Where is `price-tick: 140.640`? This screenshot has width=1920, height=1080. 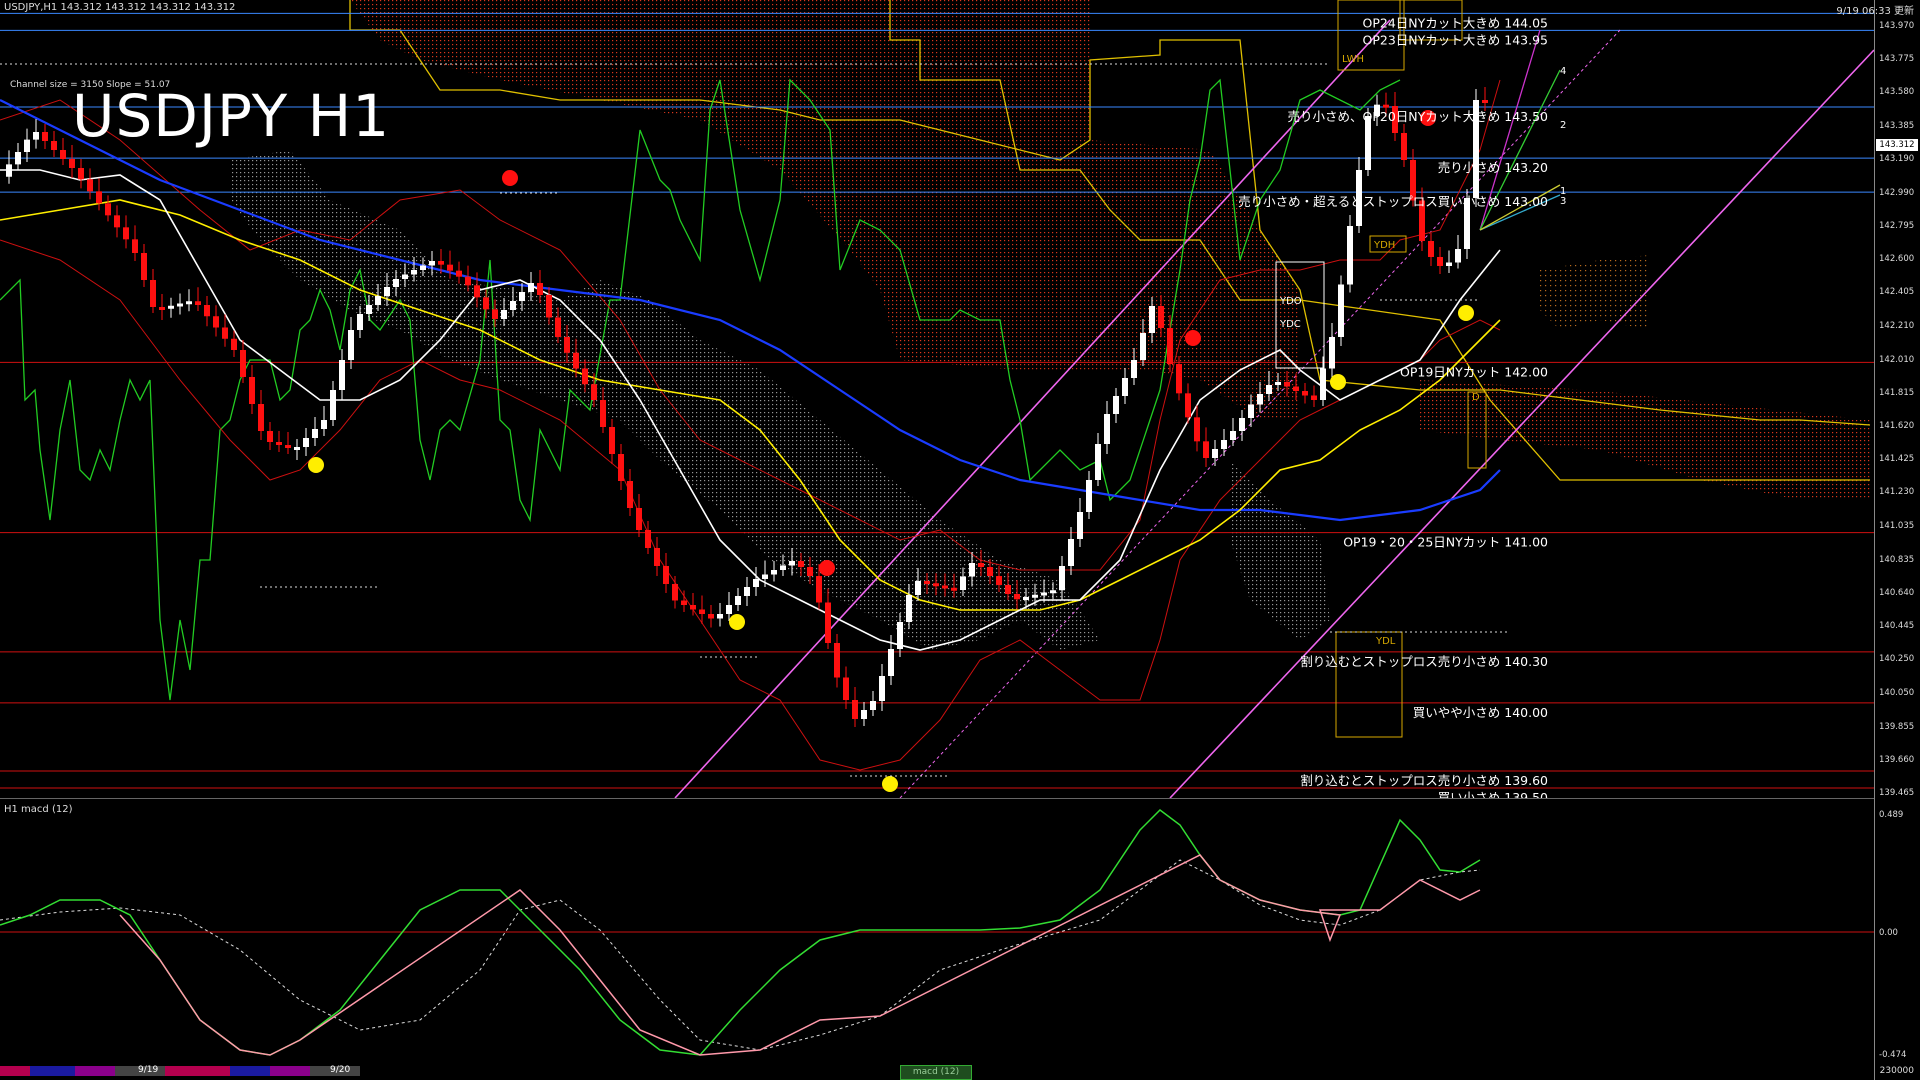
price-tick: 140.640 is located at coordinates (1897, 592).